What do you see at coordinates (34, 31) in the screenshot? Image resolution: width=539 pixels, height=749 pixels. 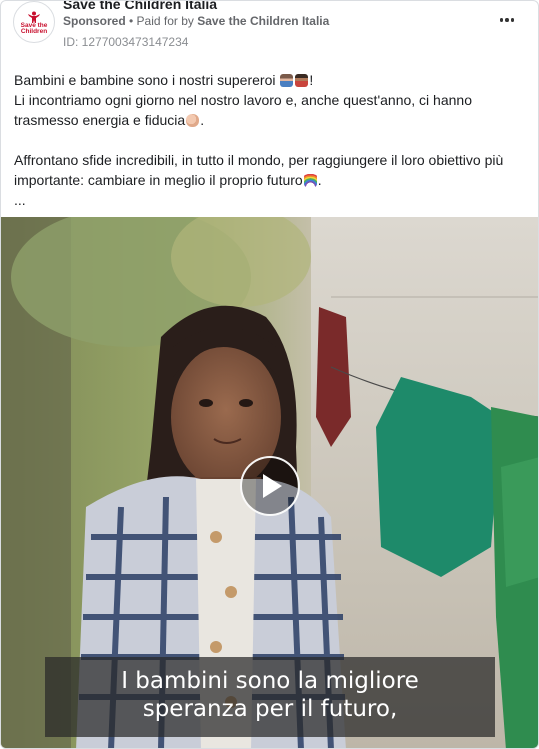 I see `logo-text-line2: Children` at bounding box center [34, 31].